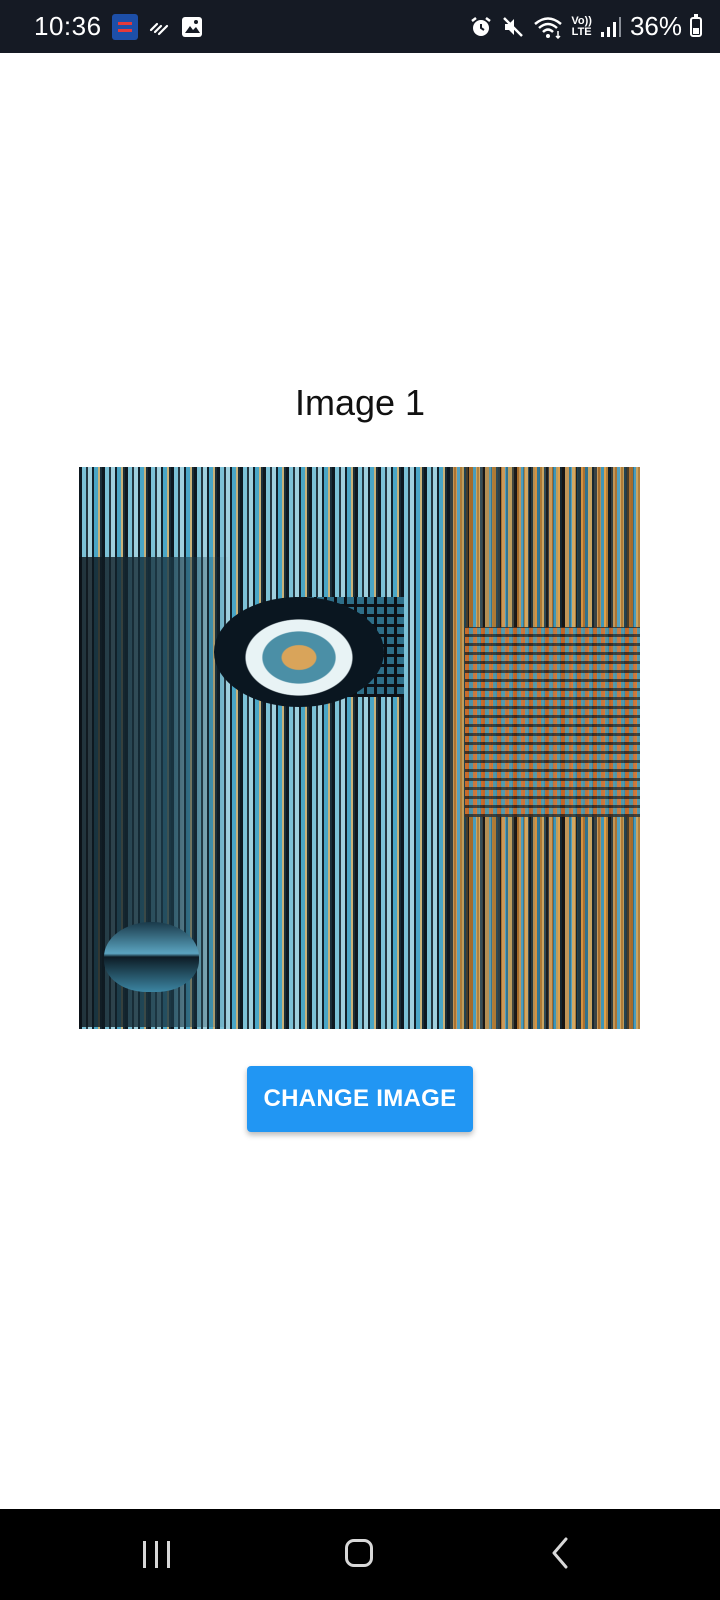  I want to click on wifi-icon, so click(548, 27).